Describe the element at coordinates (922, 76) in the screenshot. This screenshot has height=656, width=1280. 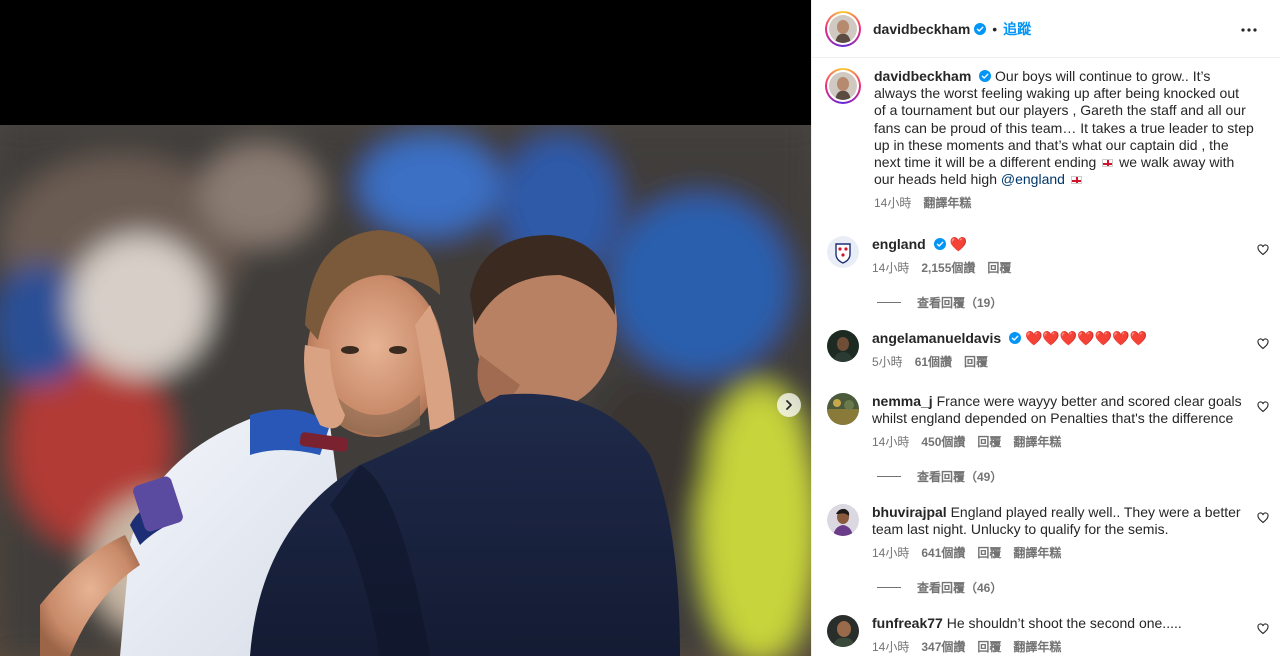
I see `caption-username: davidbeckham` at that location.